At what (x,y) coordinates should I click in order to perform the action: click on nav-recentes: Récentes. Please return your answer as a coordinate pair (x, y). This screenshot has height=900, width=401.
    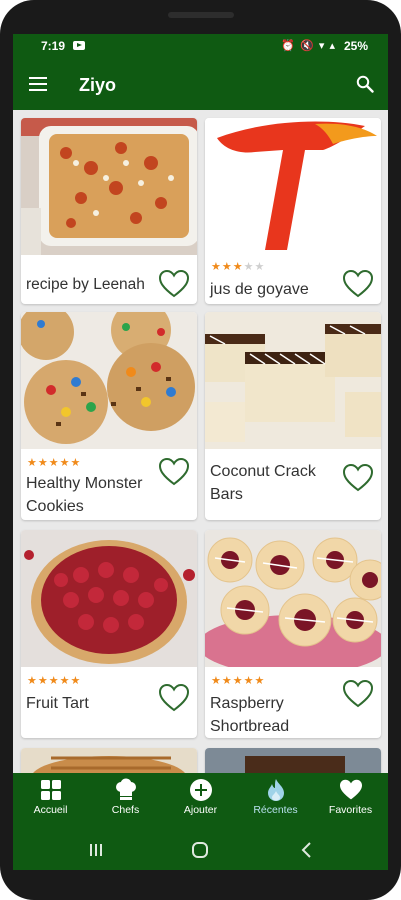
    Looking at the image, I should click on (275, 796).